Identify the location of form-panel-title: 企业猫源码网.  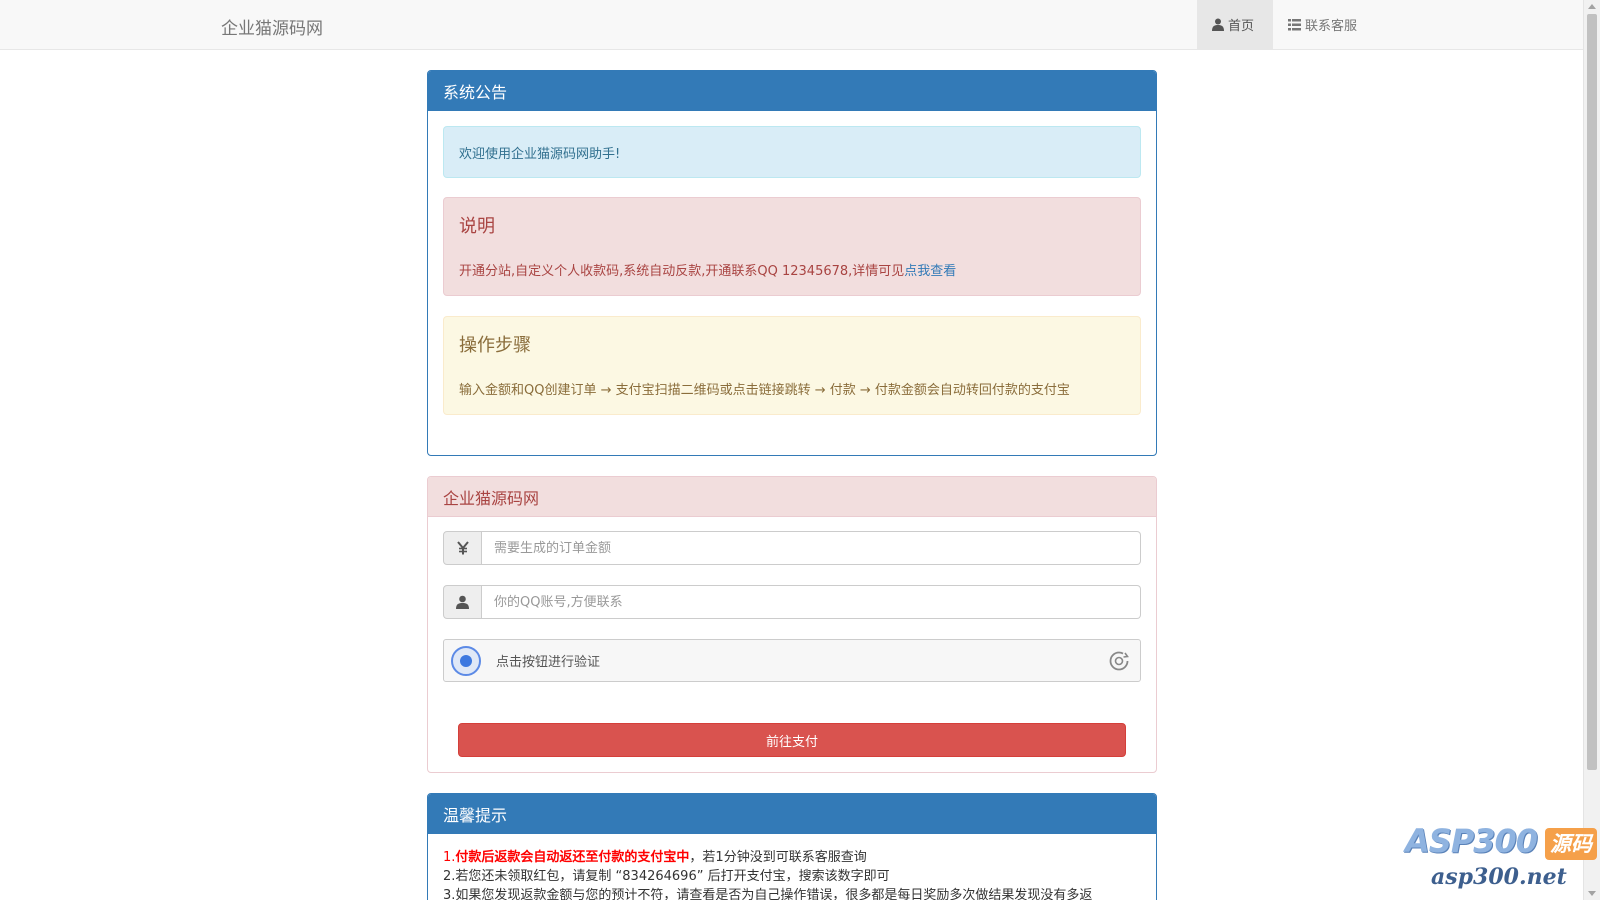
(792, 497).